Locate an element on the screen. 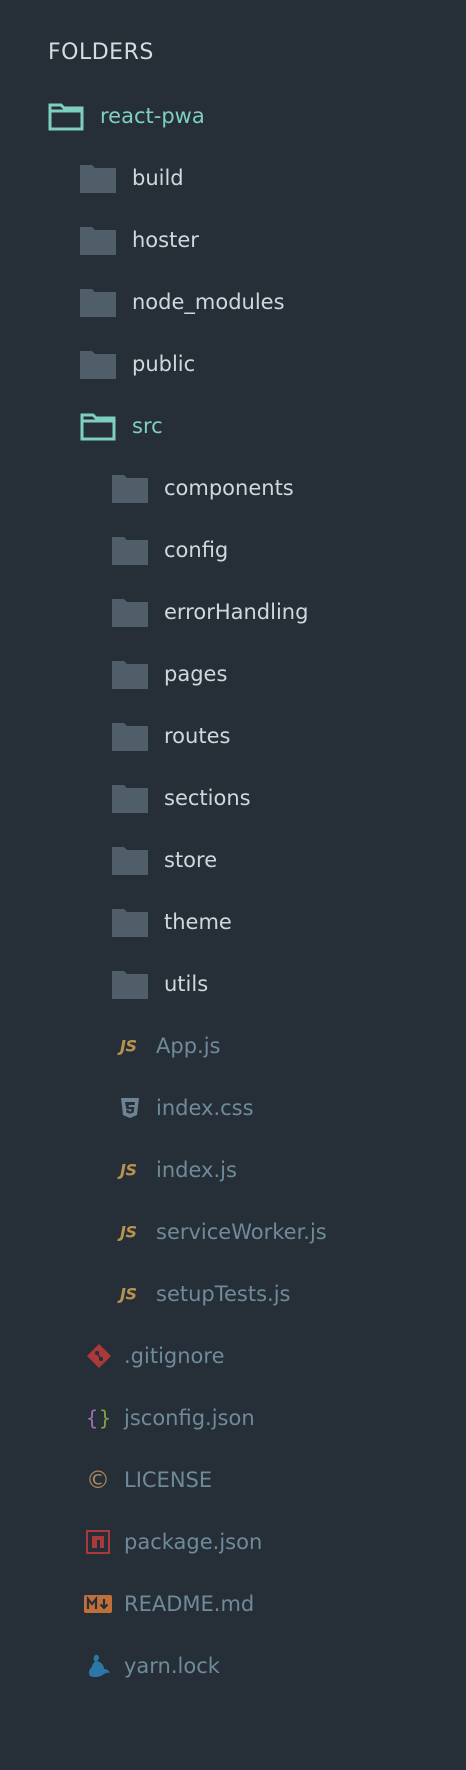 The image size is (466, 1770). tree-item-node-modules: node_modules is located at coordinates (233, 302).